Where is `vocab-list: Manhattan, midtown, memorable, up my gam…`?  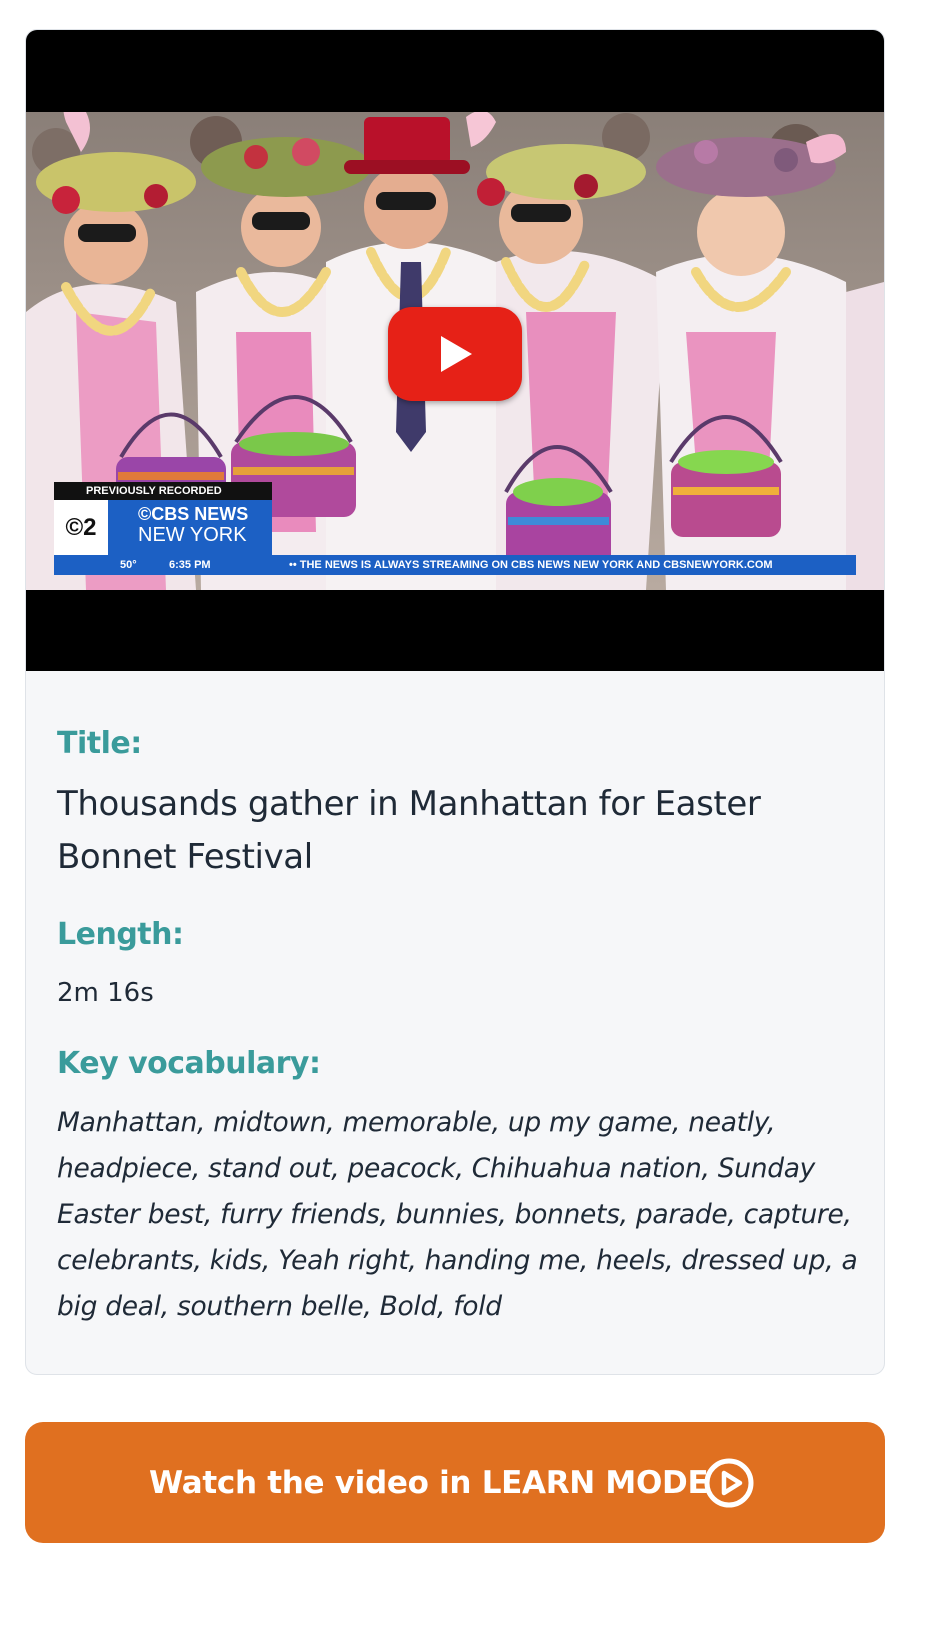
vocab-list: Manhattan, midtown, memorable, up my gam… is located at coordinates (457, 1214).